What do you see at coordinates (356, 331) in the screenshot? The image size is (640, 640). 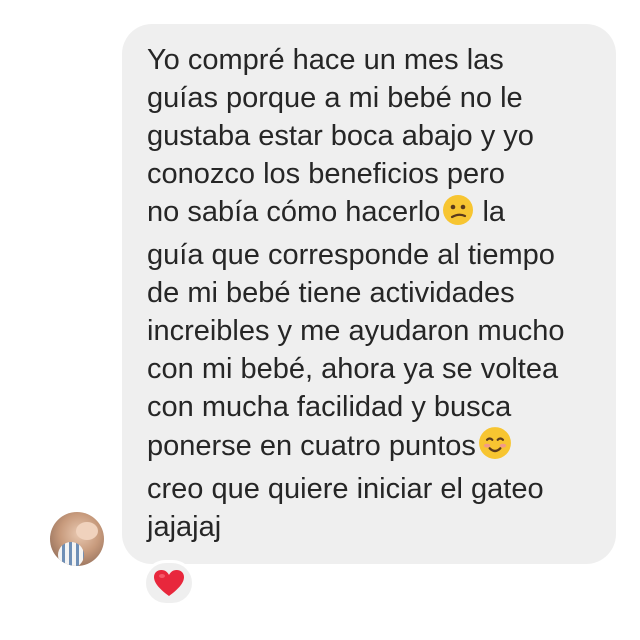 I see `message-line: increibles y me ayudaron mucho` at bounding box center [356, 331].